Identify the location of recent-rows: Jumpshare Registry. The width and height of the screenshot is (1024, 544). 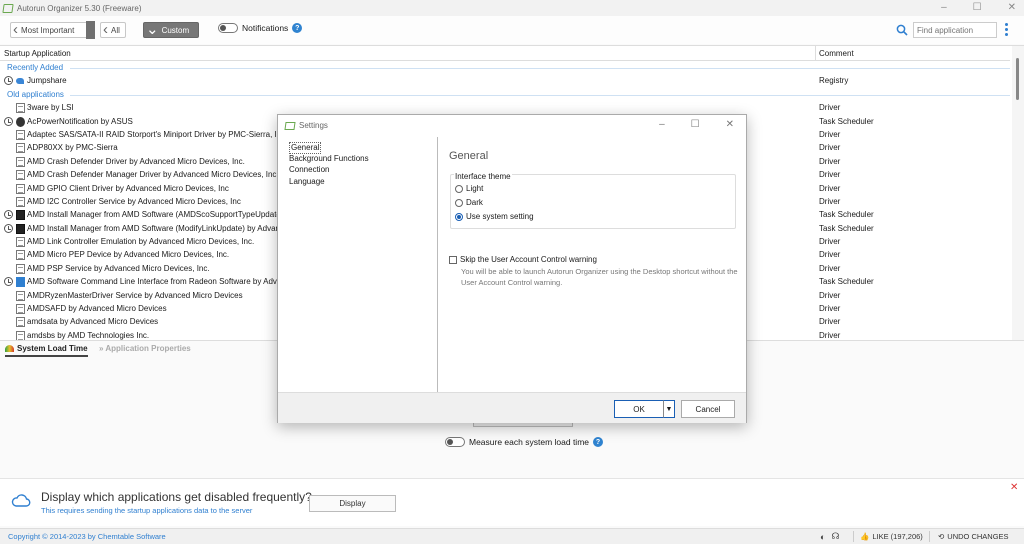
(505, 80).